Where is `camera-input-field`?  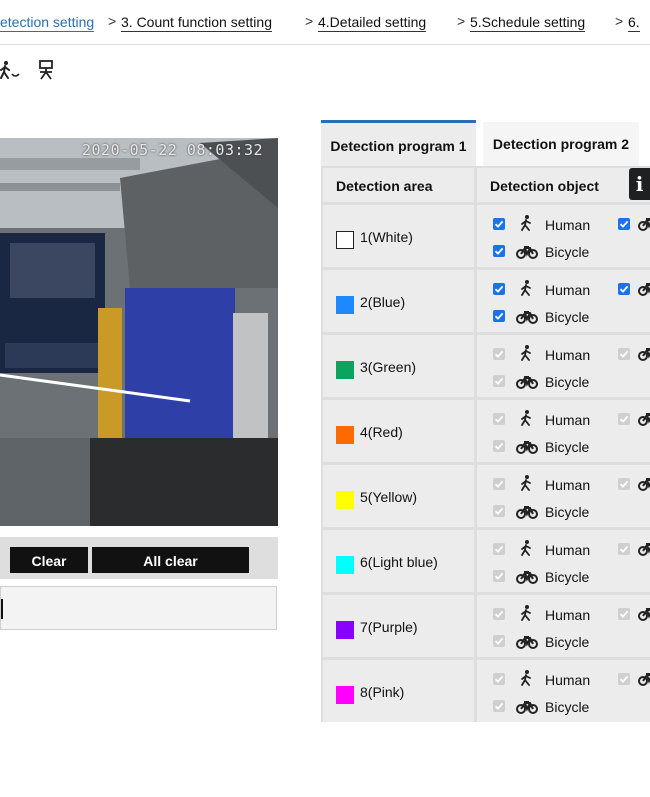
camera-input-field is located at coordinates (138, 608).